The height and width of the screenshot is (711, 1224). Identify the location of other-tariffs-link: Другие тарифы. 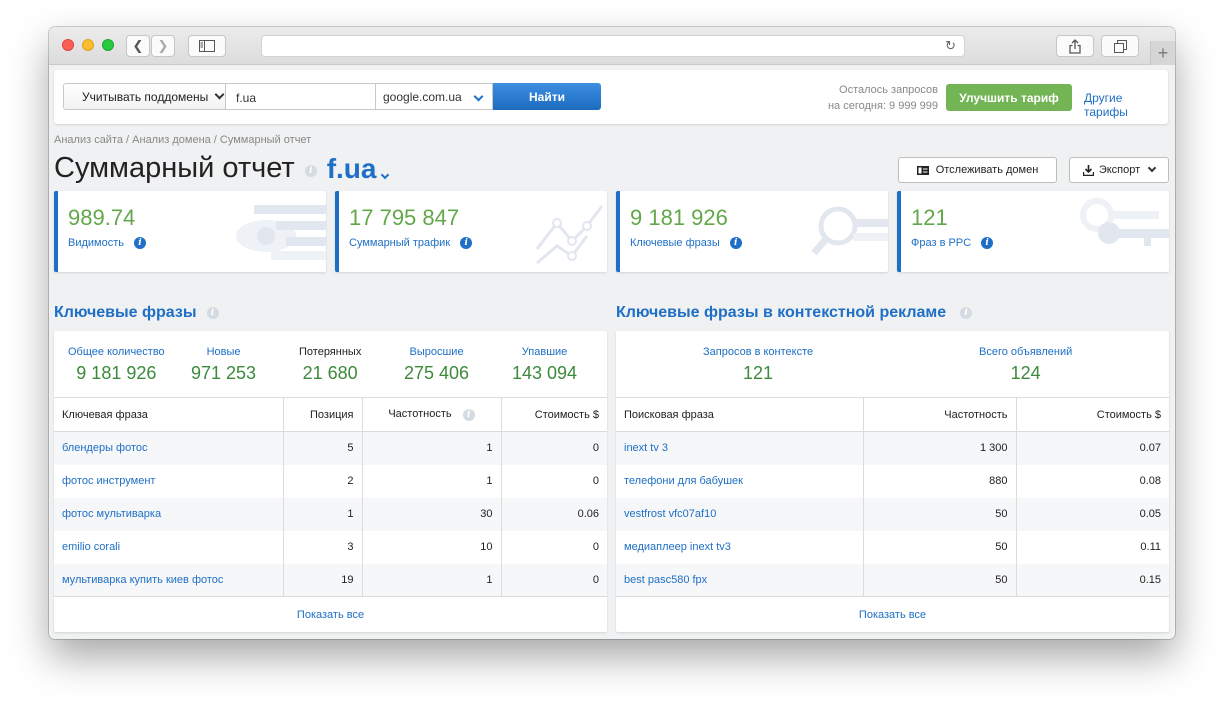
(1126, 105).